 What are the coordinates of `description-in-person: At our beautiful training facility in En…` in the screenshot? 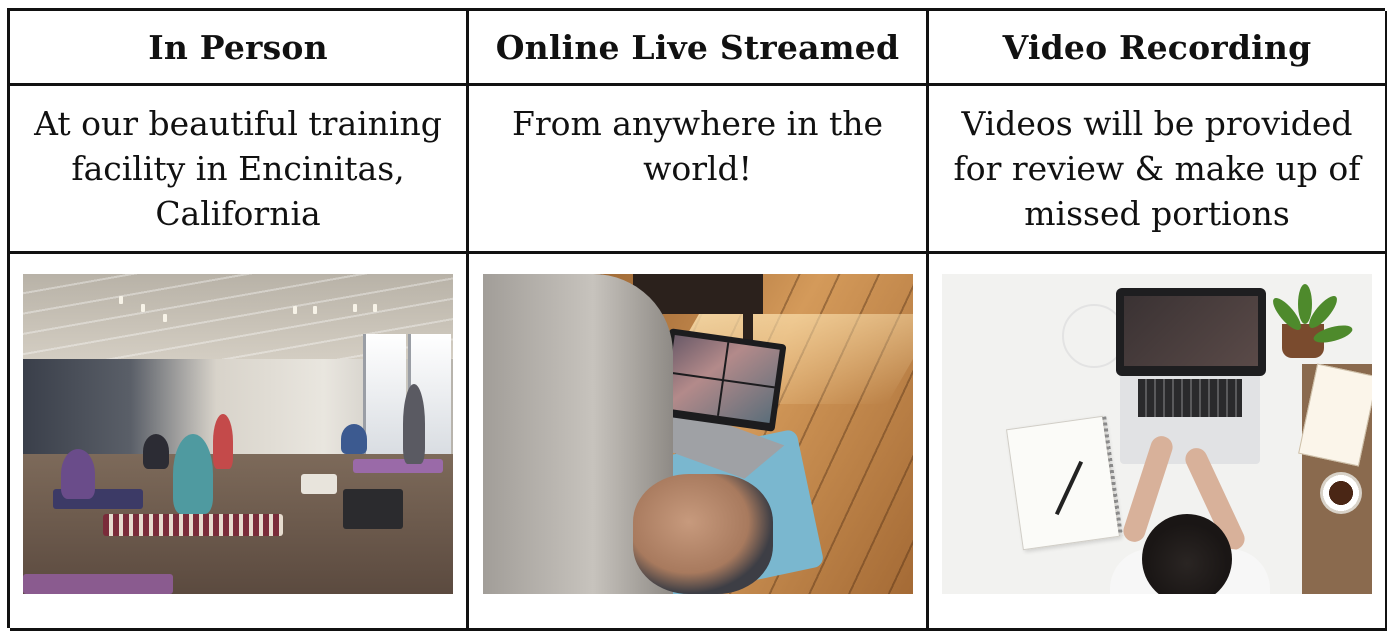 It's located at (239, 170).